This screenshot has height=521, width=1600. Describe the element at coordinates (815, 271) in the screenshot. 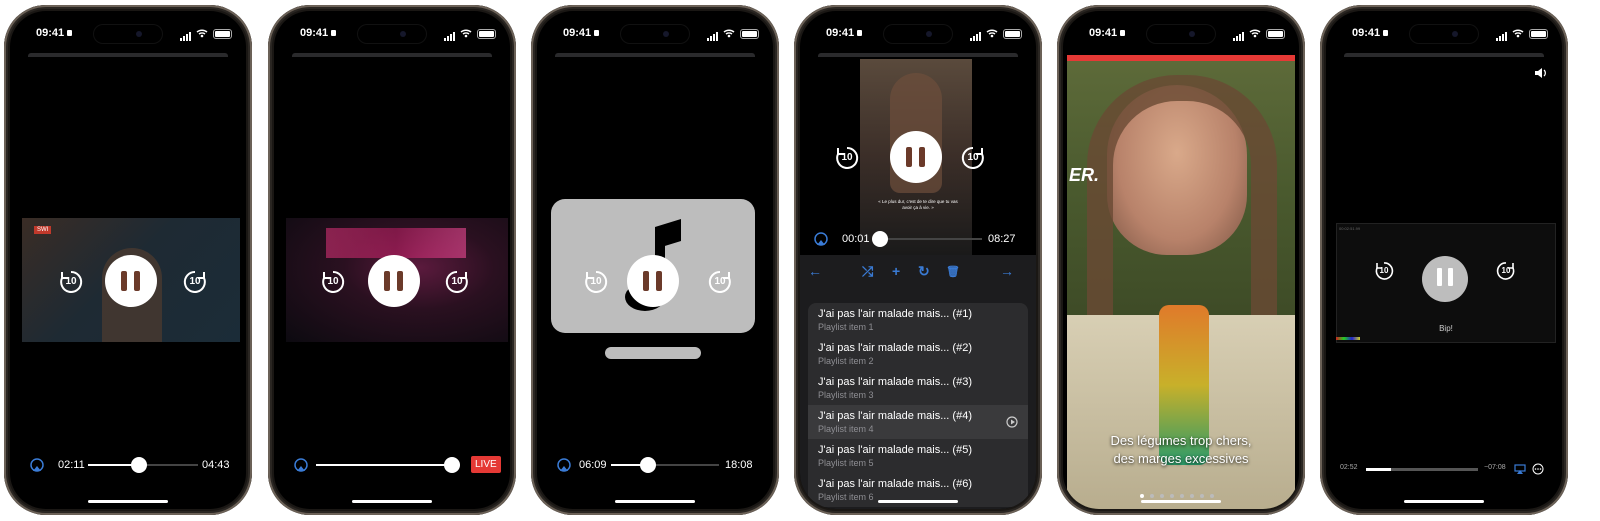

I see `back-arrow-icon: ←` at that location.